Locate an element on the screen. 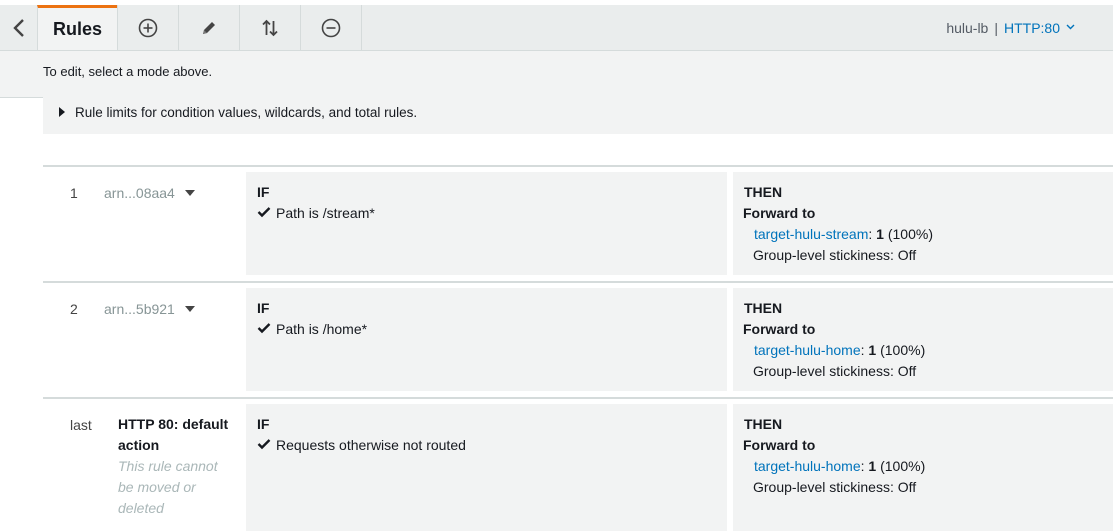 The image size is (1113, 531). back-chevron-icon is located at coordinates (18, 27).